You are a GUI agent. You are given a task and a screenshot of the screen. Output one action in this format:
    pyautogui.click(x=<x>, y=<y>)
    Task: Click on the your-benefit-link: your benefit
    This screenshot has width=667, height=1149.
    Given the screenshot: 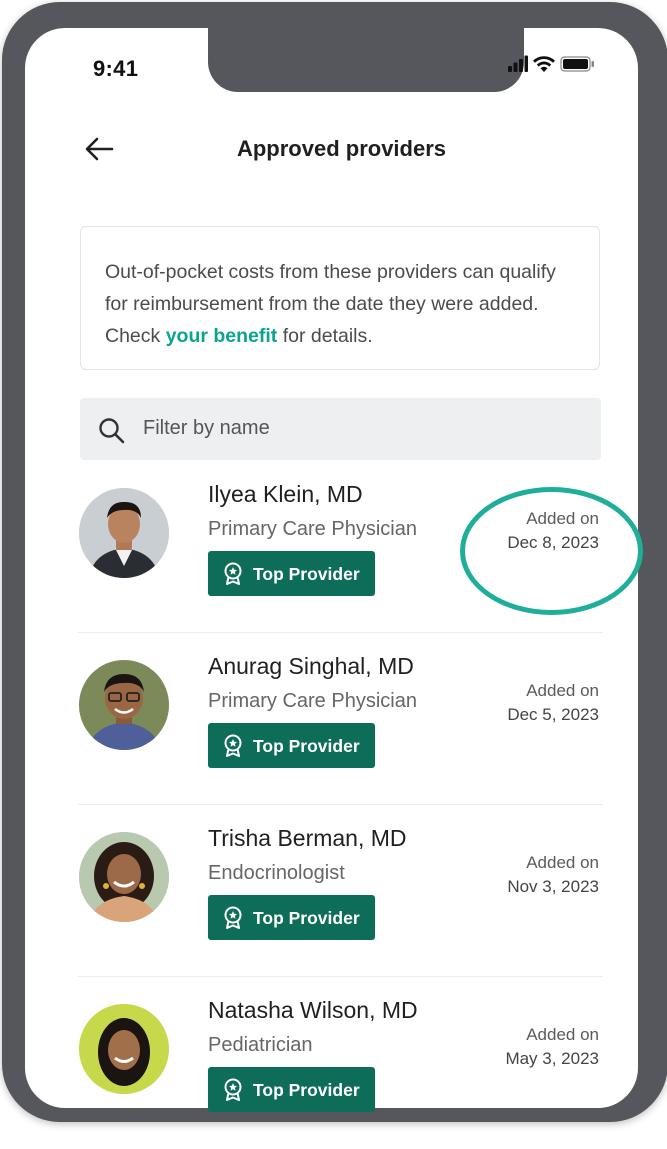 What is the action you would take?
    pyautogui.click(x=222, y=336)
    